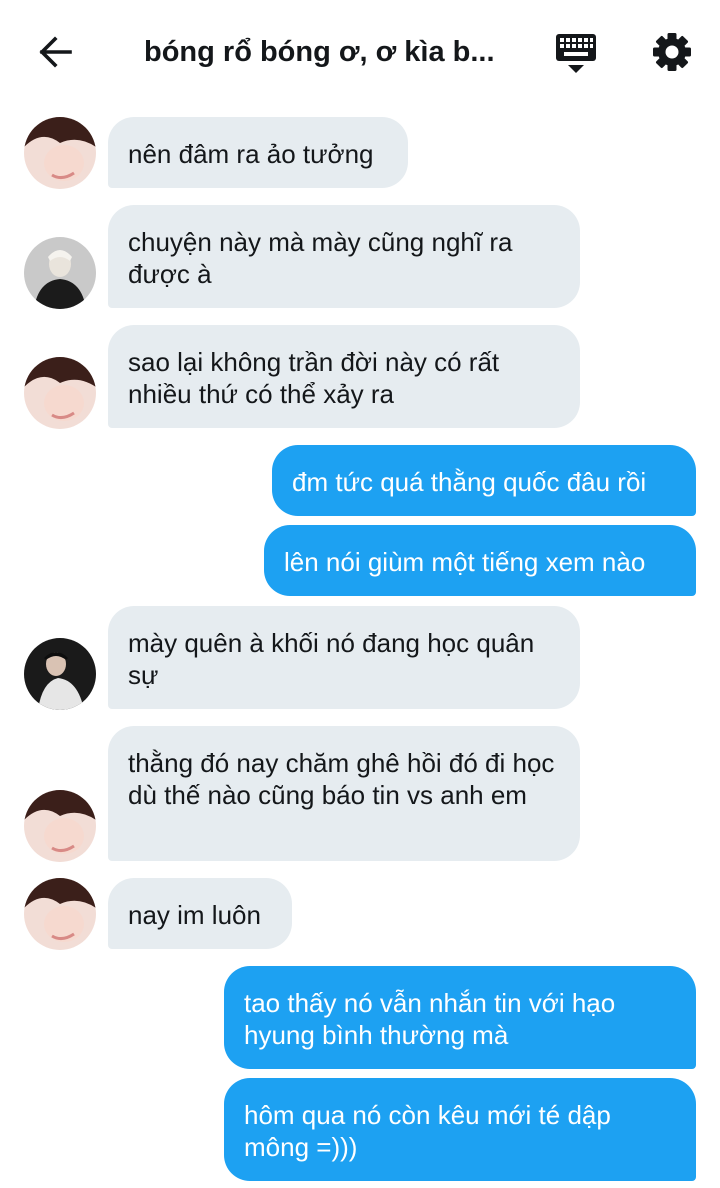  What do you see at coordinates (258, 152) in the screenshot?
I see `message-bubble: nên đâm ra ảo tưởng` at bounding box center [258, 152].